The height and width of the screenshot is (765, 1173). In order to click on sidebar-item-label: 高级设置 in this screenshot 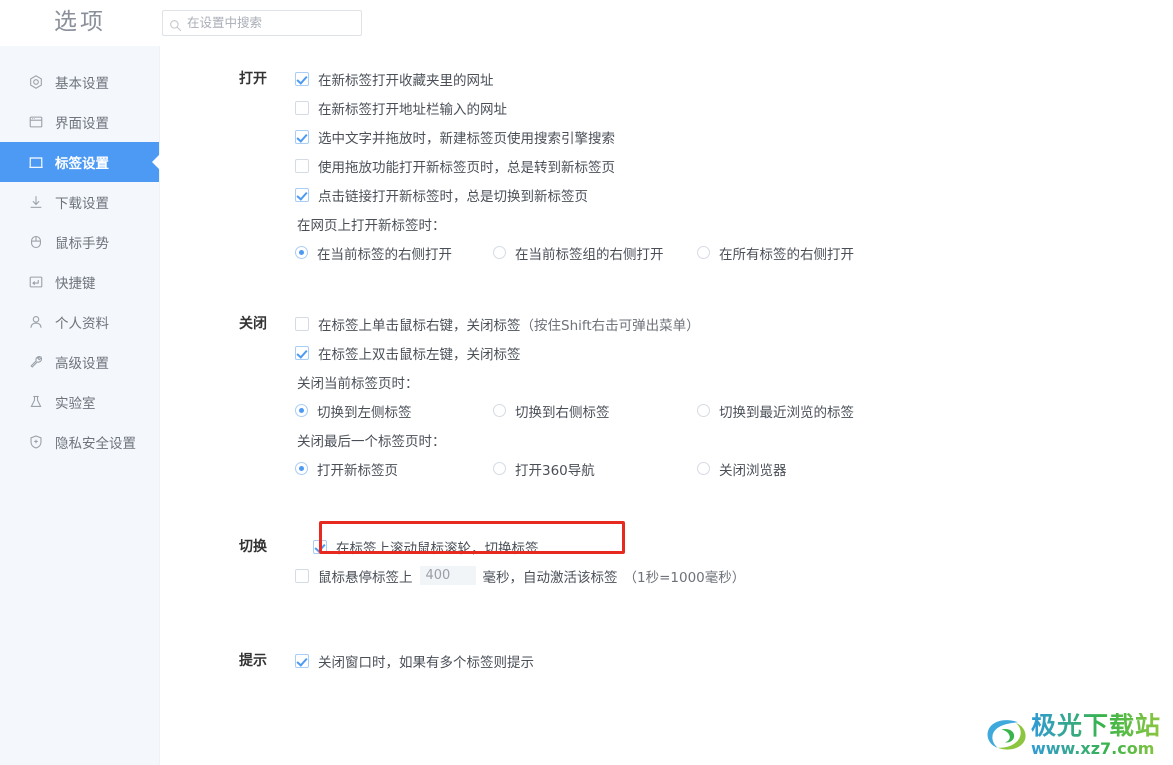, I will do `click(82, 364)`.